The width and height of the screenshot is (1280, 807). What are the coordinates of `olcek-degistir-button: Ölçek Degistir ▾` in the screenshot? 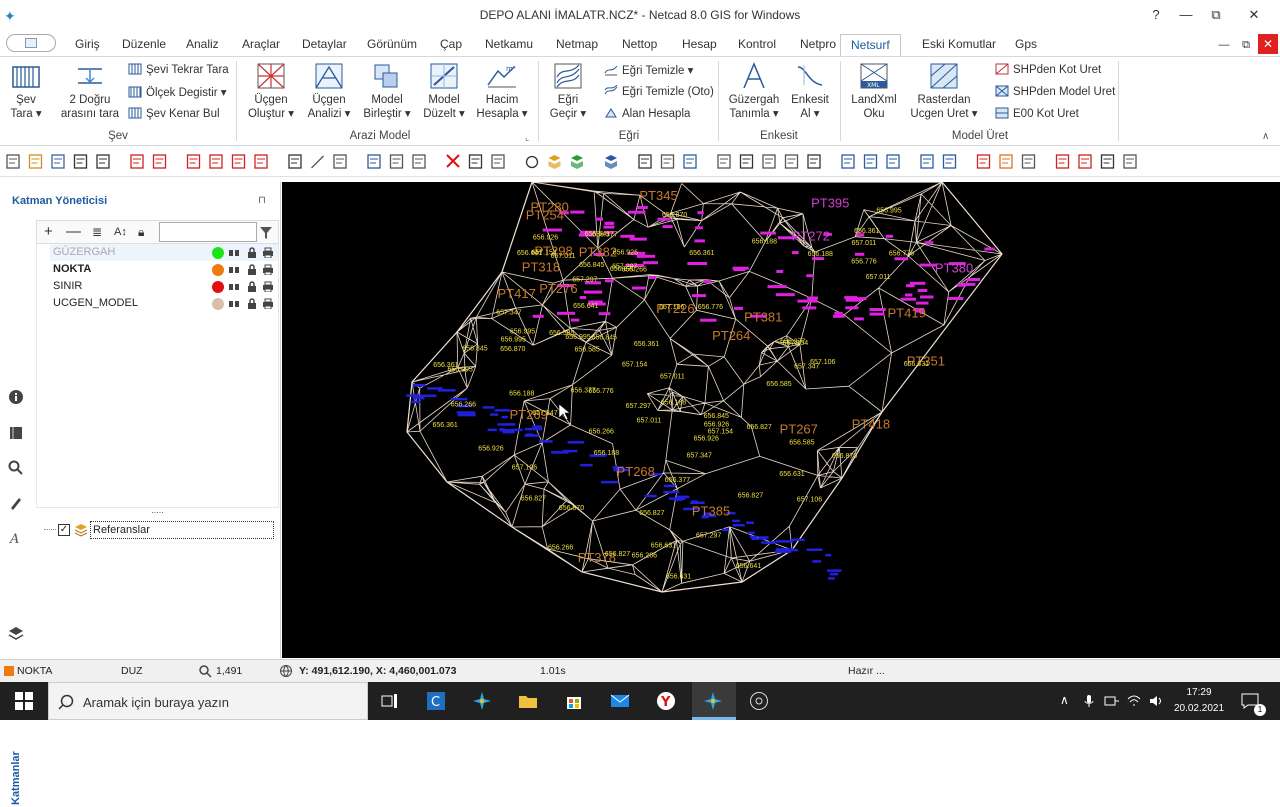 It's located at (177, 92).